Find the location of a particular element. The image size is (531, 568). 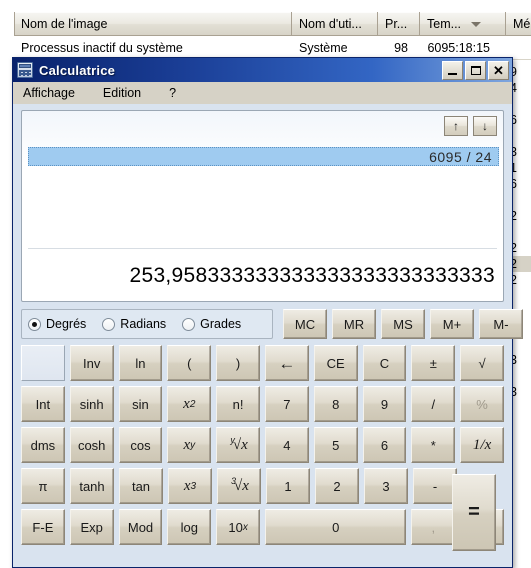

memory-button-group: MC MR MS M+ M- is located at coordinates (403, 324).